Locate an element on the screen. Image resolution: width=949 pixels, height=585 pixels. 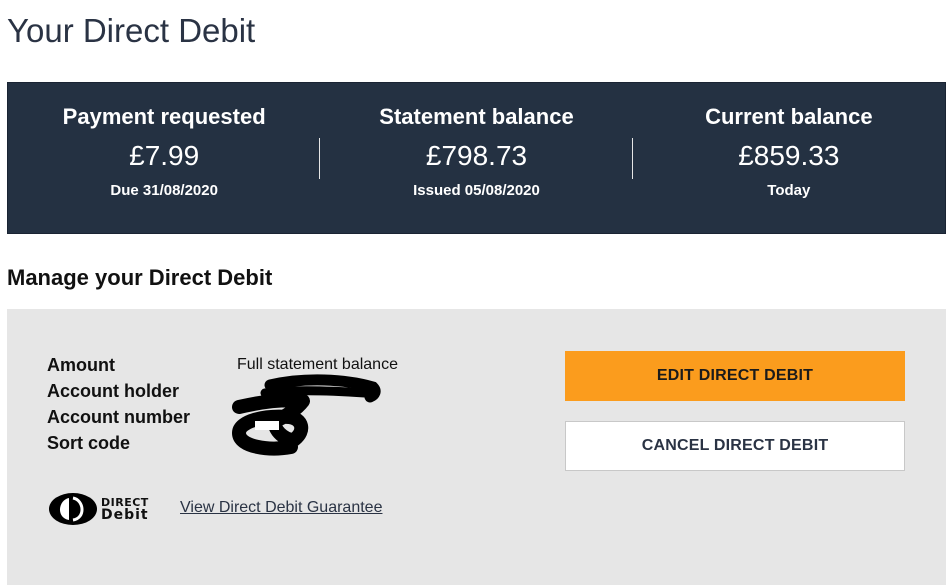
current-balance-amount: £859.33 is located at coordinates (789, 155).